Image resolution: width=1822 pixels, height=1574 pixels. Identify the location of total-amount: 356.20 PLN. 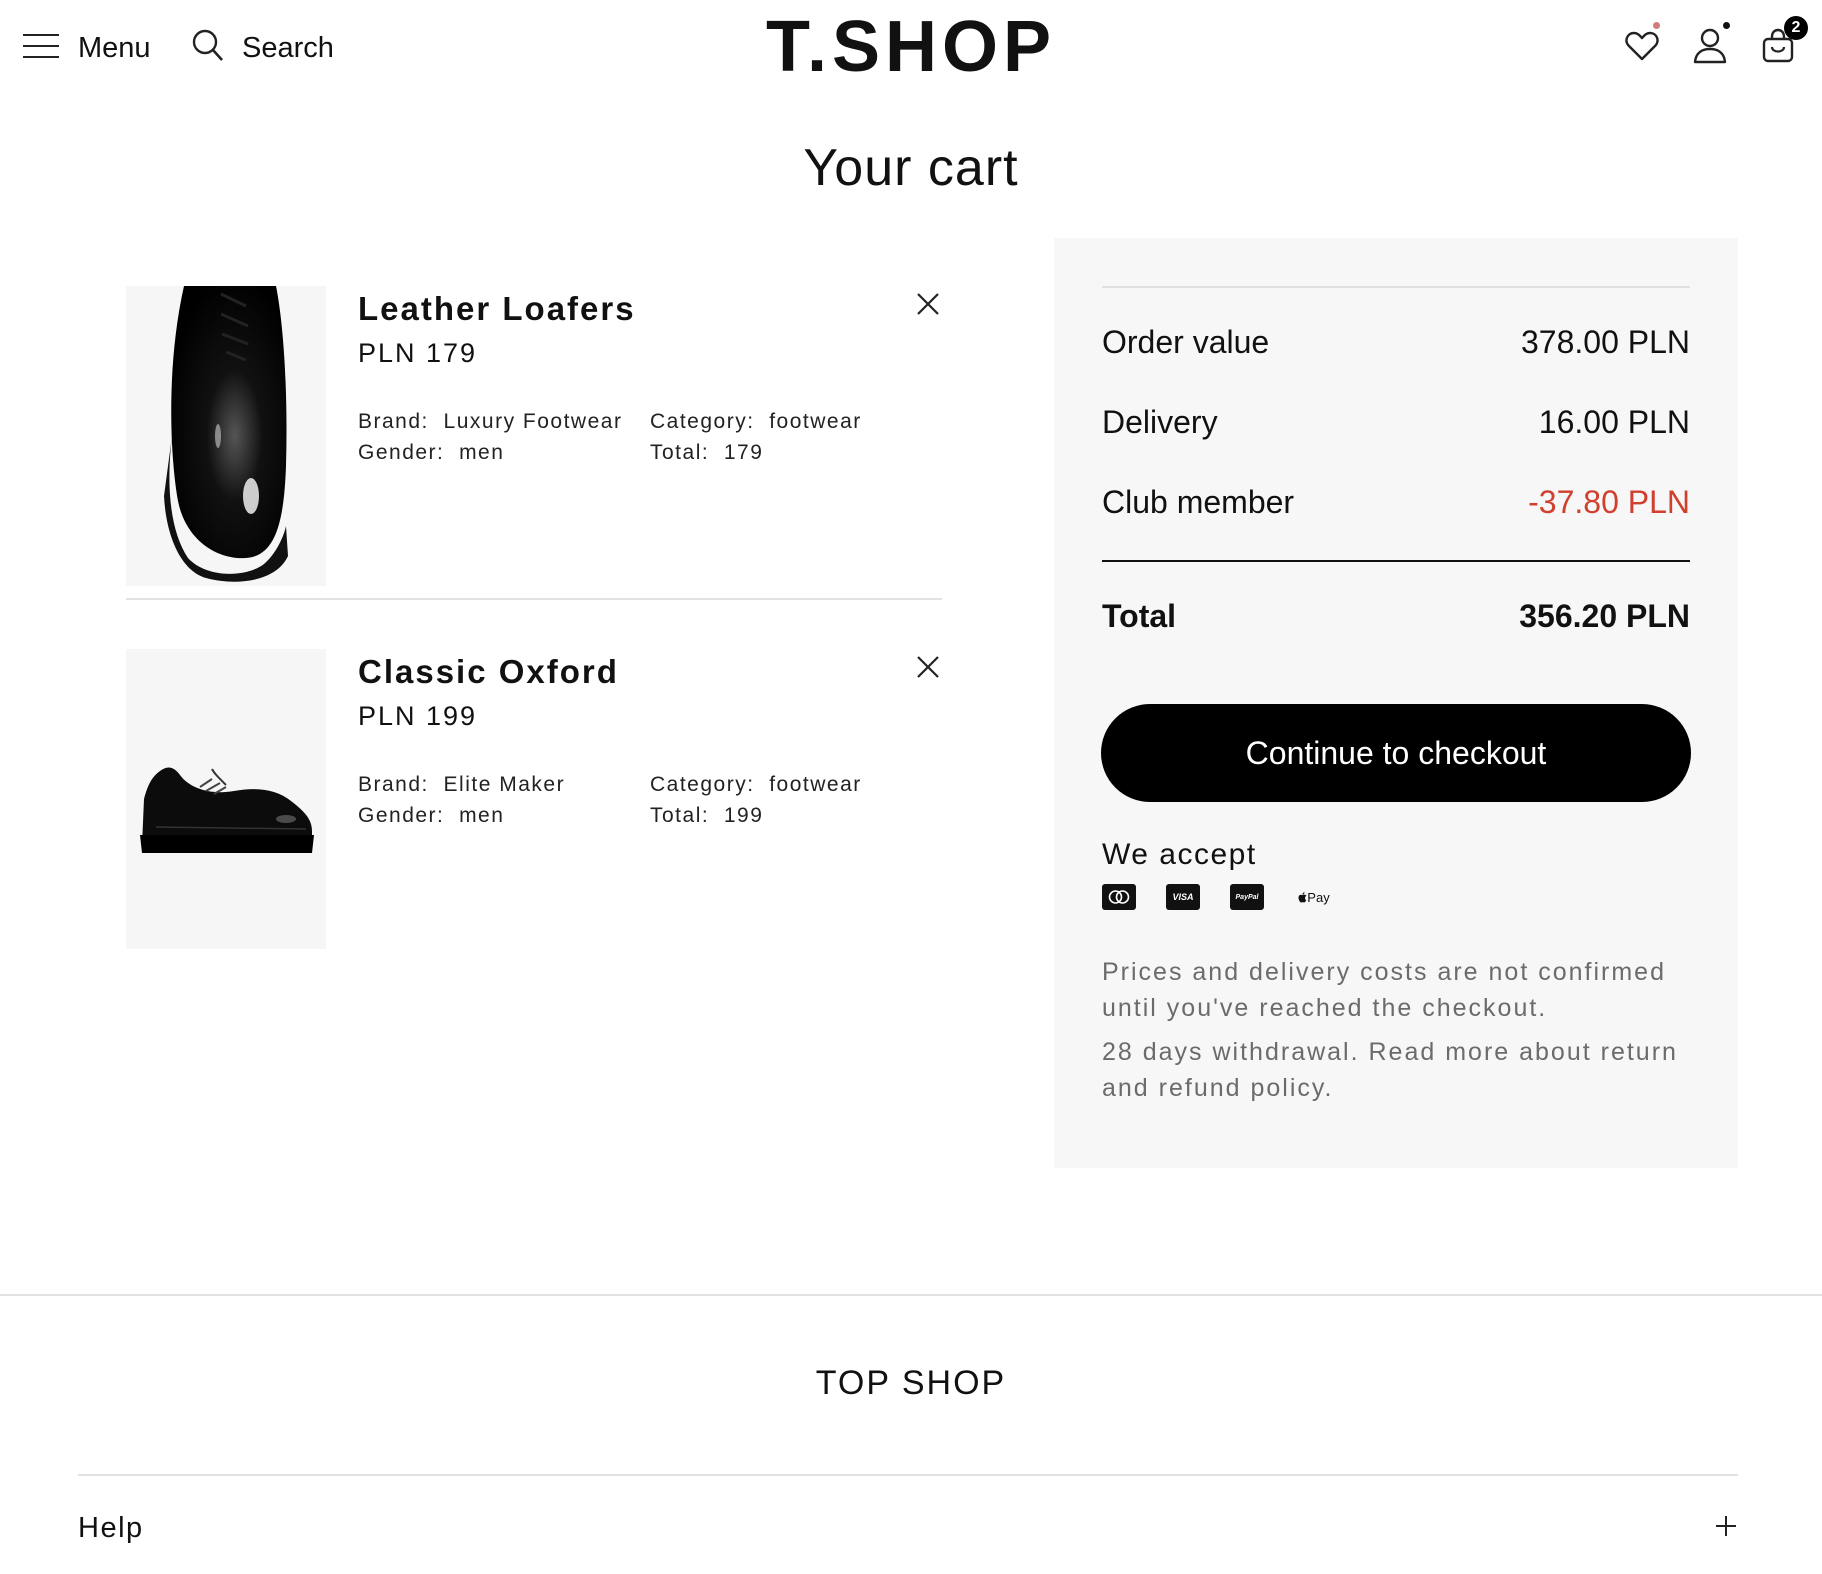
(1604, 616).